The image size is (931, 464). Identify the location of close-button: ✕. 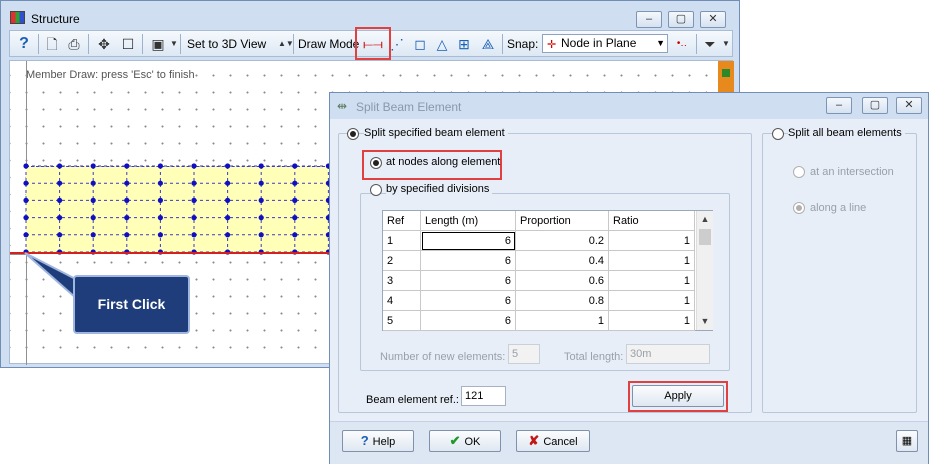
(713, 19).